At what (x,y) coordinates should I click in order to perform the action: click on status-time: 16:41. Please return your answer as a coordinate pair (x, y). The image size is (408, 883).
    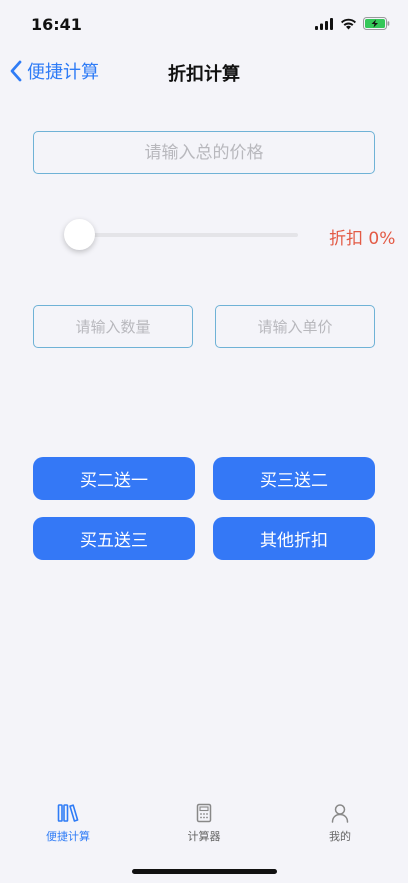
    Looking at the image, I should click on (56, 24).